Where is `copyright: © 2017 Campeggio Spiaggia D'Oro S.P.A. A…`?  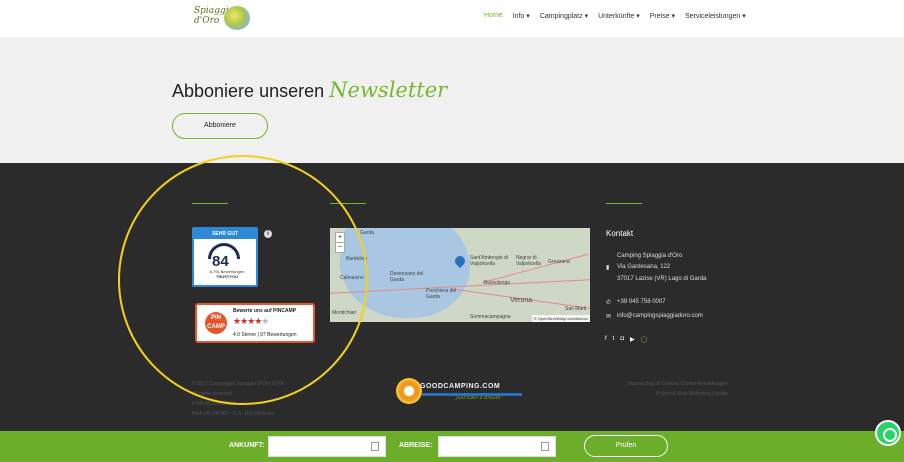
copyright: © 2017 Campeggio Spiaggia D'Oro S.P.A. A… is located at coordinates (238, 399).